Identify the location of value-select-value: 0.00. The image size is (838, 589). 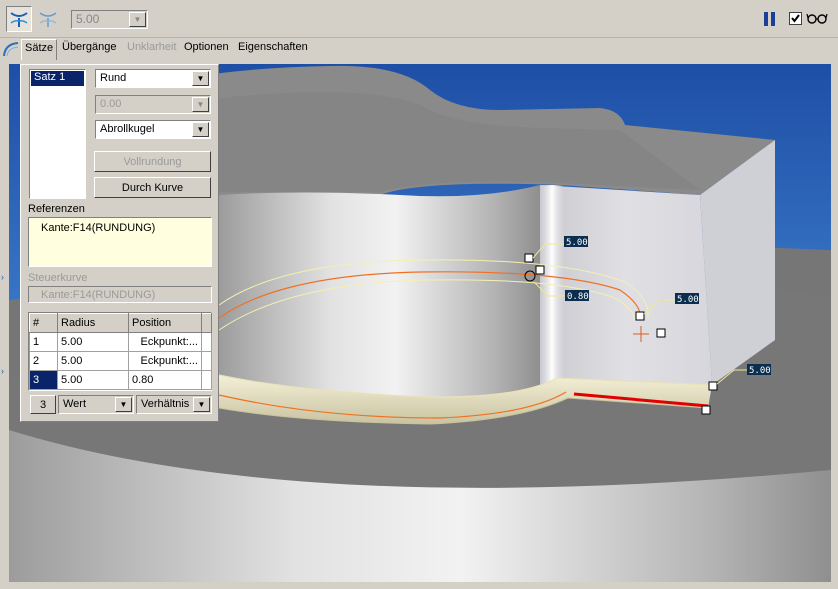
(111, 104).